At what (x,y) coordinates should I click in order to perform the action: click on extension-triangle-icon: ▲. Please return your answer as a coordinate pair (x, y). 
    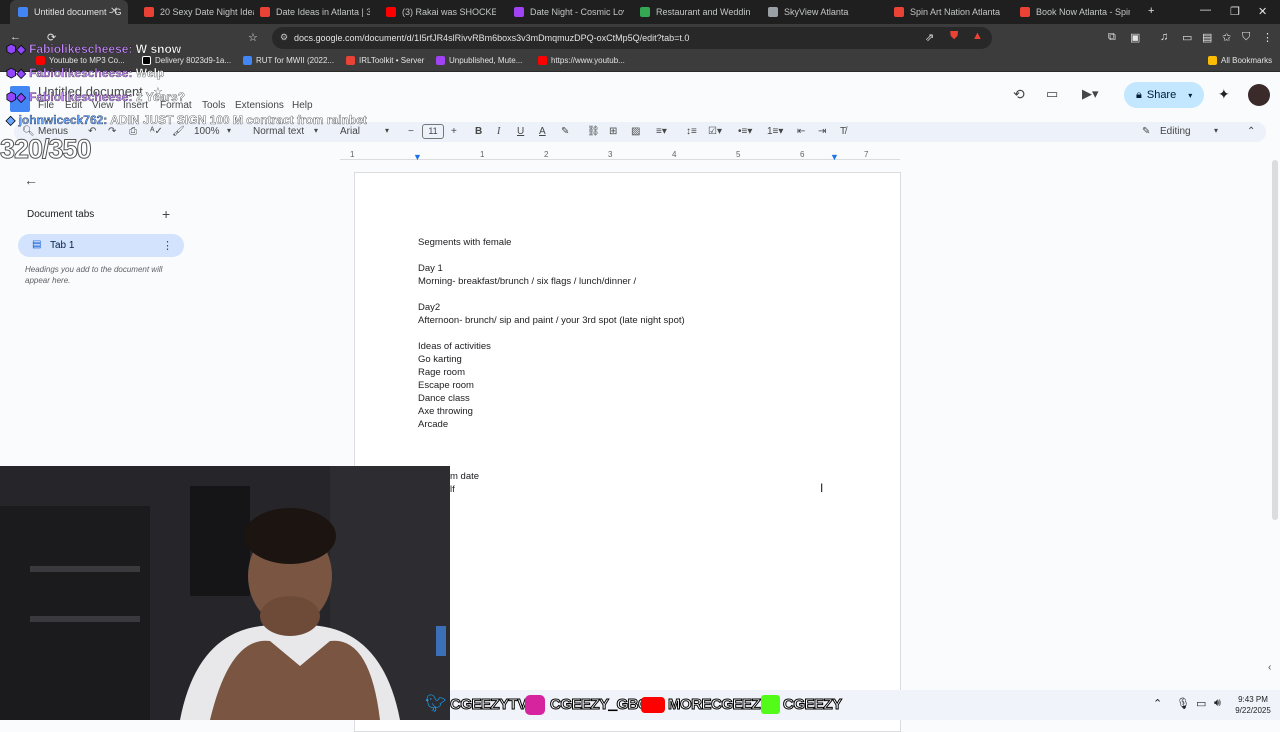
    Looking at the image, I should click on (977, 36).